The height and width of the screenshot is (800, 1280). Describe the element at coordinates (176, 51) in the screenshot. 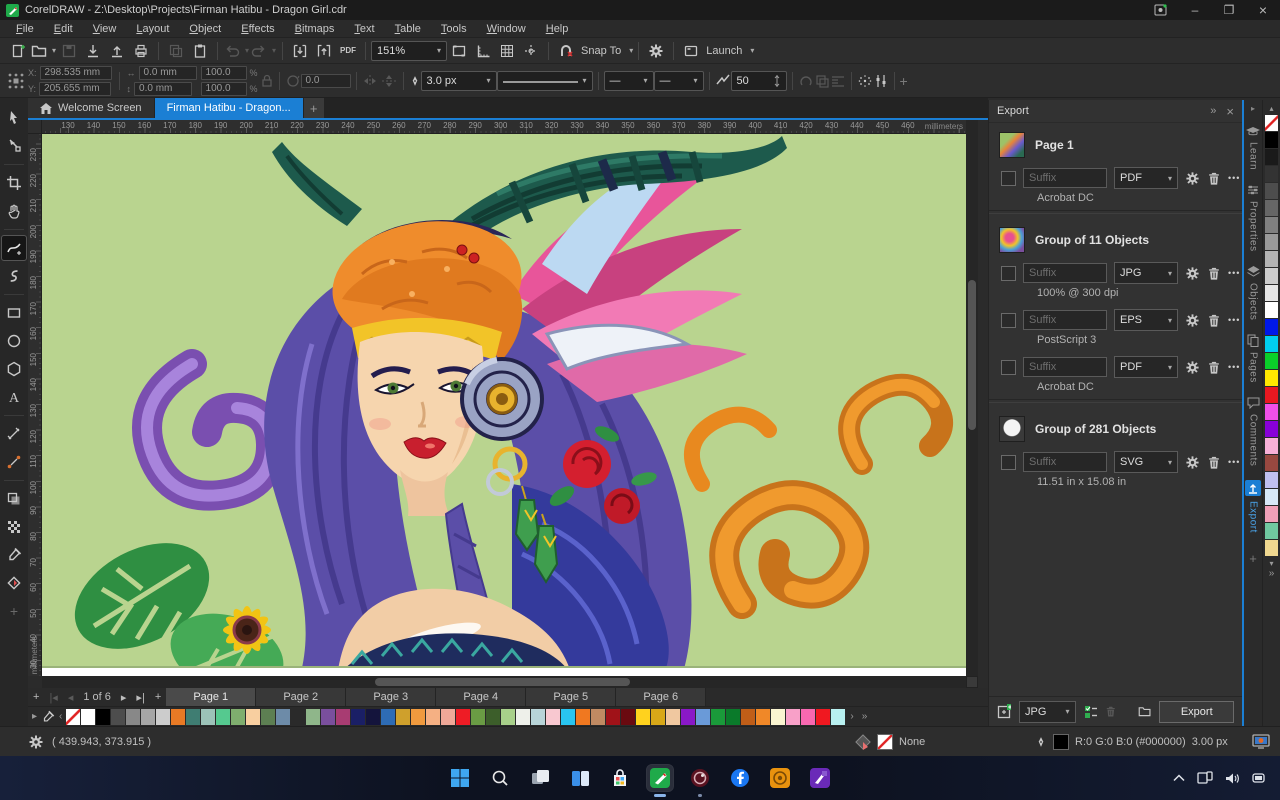

I see `copy-button` at that location.